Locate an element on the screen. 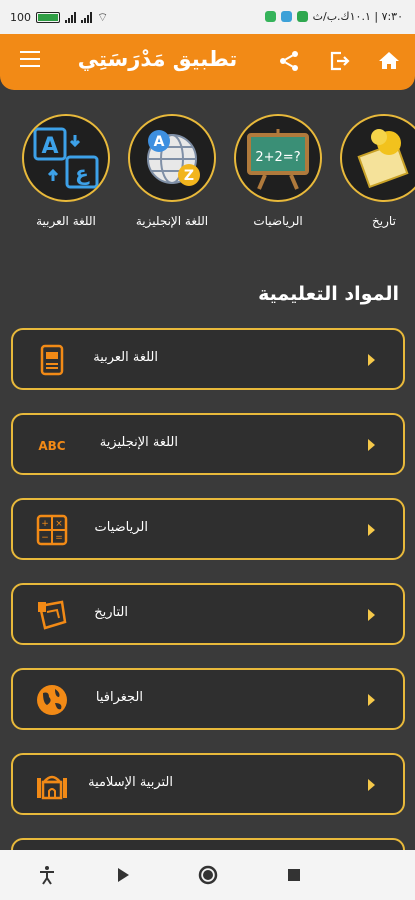 This screenshot has width=415, height=900. chalkboard-math-icon: 2+2=? is located at coordinates (278, 158).